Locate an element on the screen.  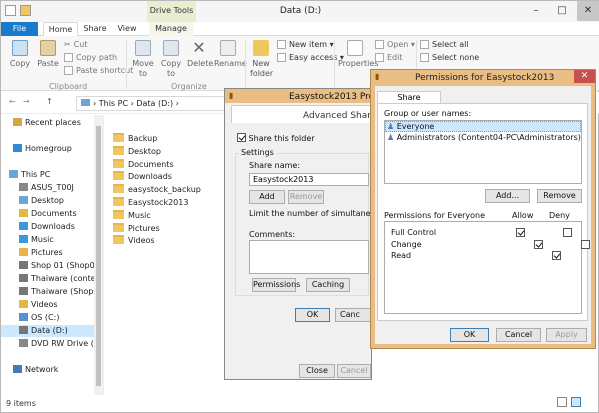
group-clipboard-label: Clipboard is located at coordinates (68, 86).